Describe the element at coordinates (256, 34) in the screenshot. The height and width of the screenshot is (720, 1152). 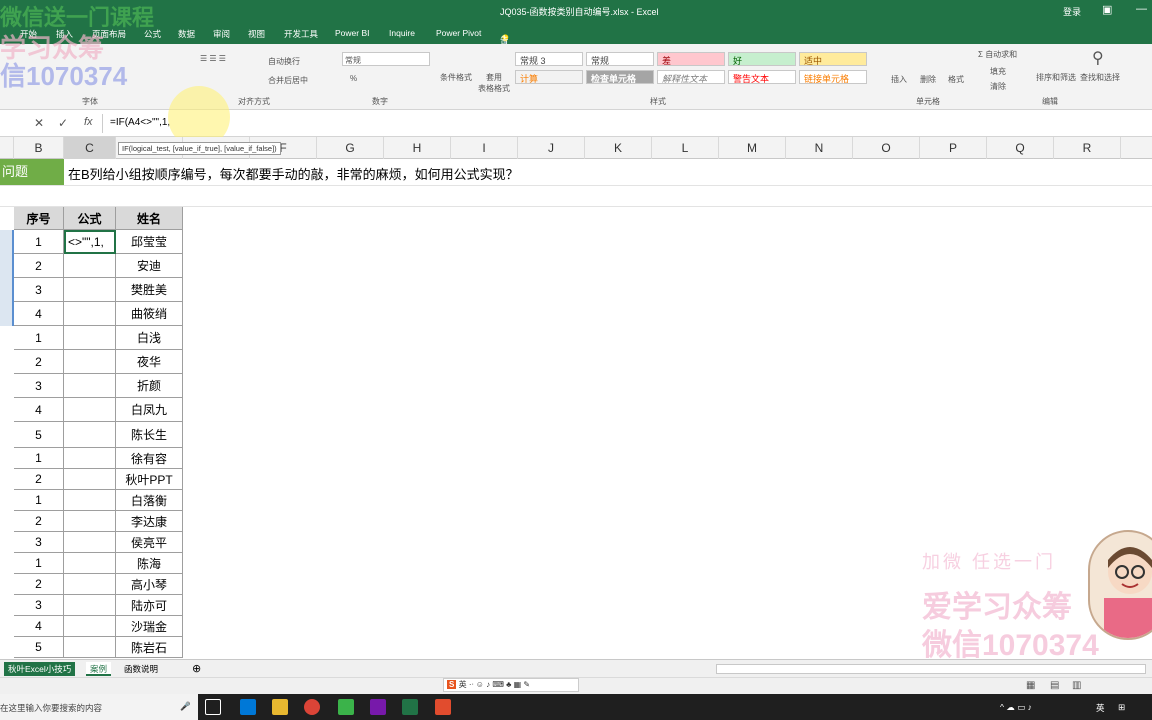
I see `tab-view: 视图` at that location.